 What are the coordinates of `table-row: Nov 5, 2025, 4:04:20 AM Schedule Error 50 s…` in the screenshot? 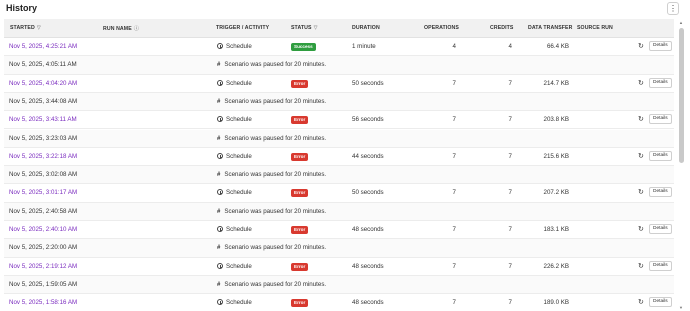 It's located at (339, 84).